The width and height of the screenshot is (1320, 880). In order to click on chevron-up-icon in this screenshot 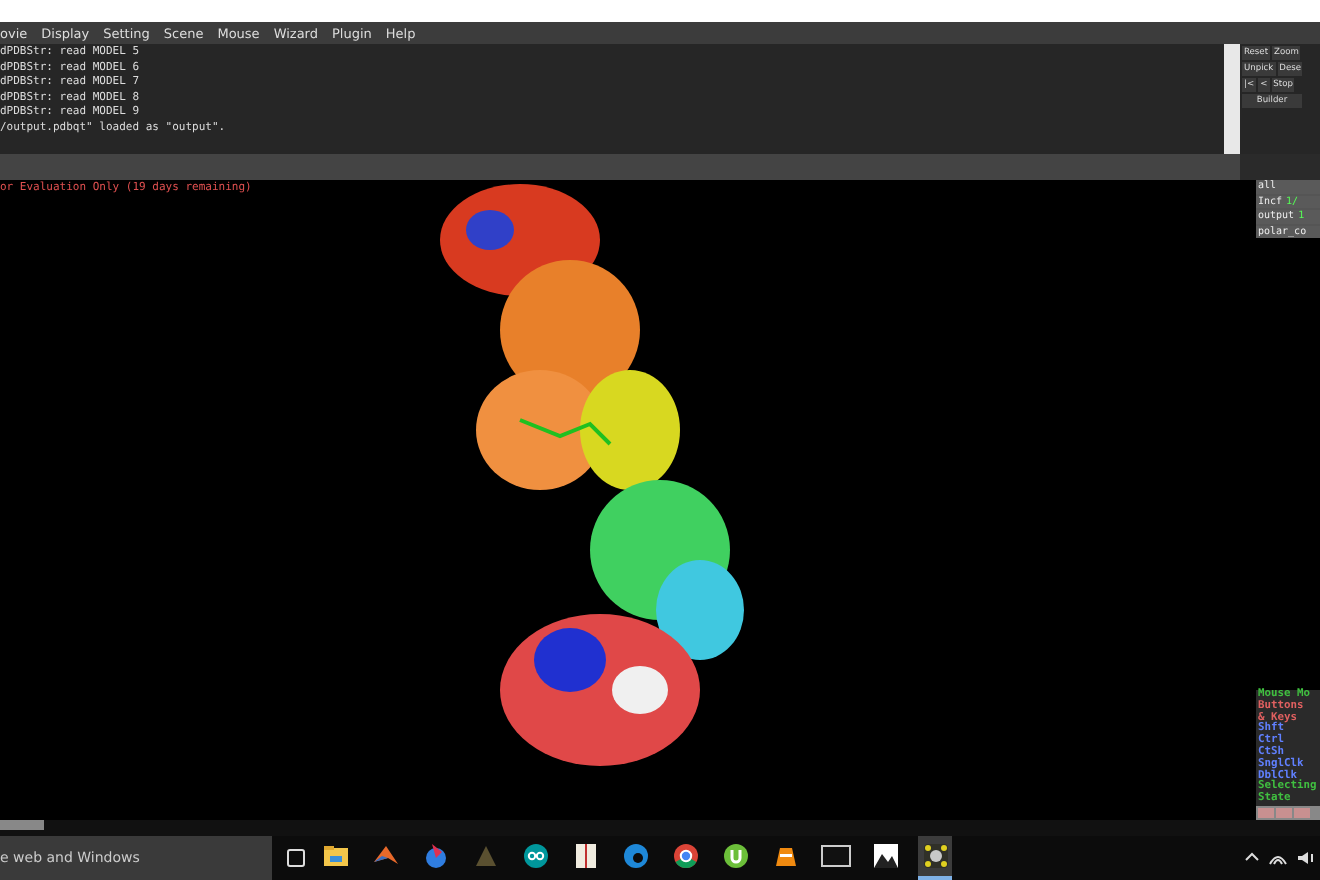, I will do `click(1252, 856)`.